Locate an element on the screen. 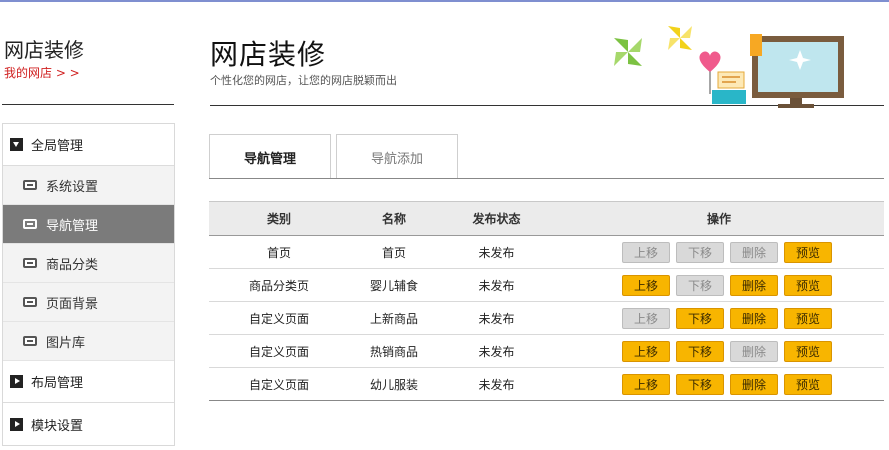 The image size is (889, 450). tab-underline is located at coordinates (546, 178).